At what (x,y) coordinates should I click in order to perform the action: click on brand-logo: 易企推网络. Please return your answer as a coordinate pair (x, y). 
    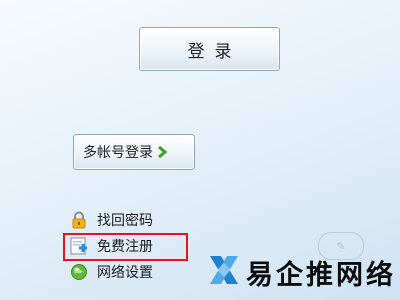
    Looking at the image, I should click on (301, 272).